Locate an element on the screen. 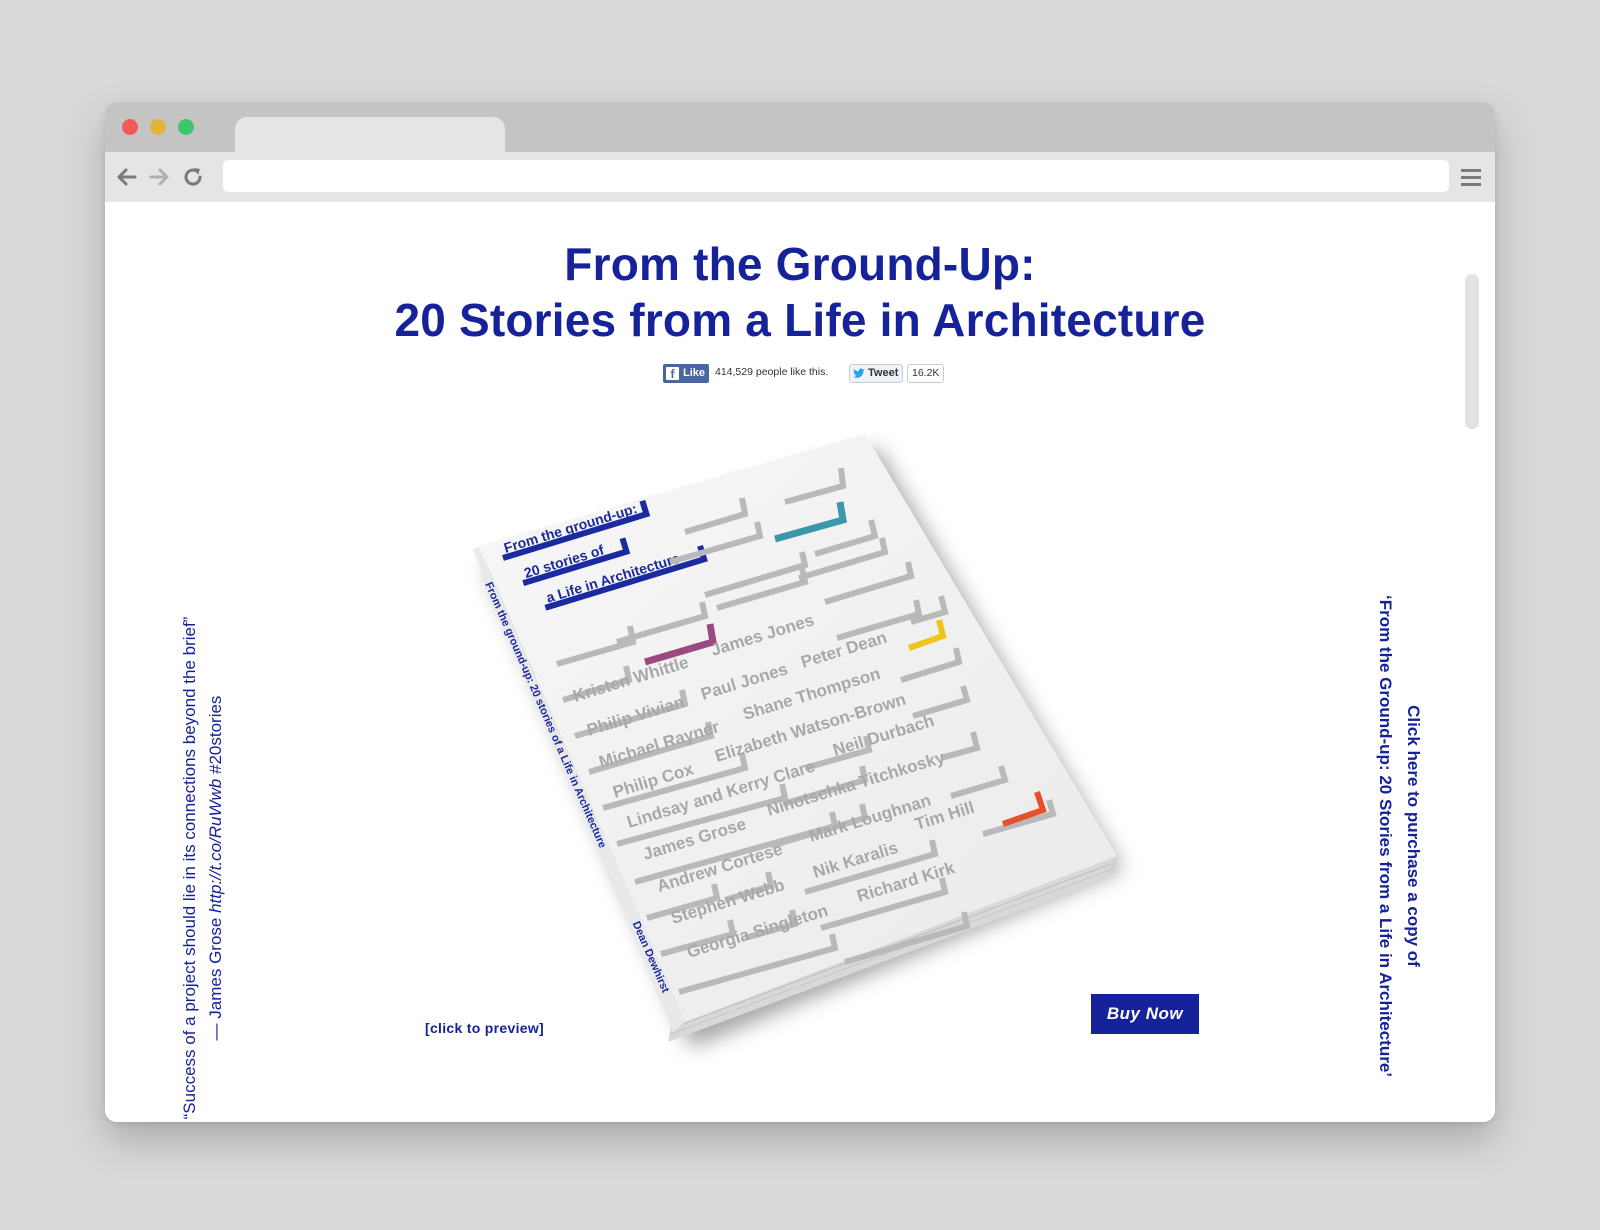 Image resolution: width=1600 pixels, height=1230 pixels. cover-name: Neil Durbach is located at coordinates (884, 735).